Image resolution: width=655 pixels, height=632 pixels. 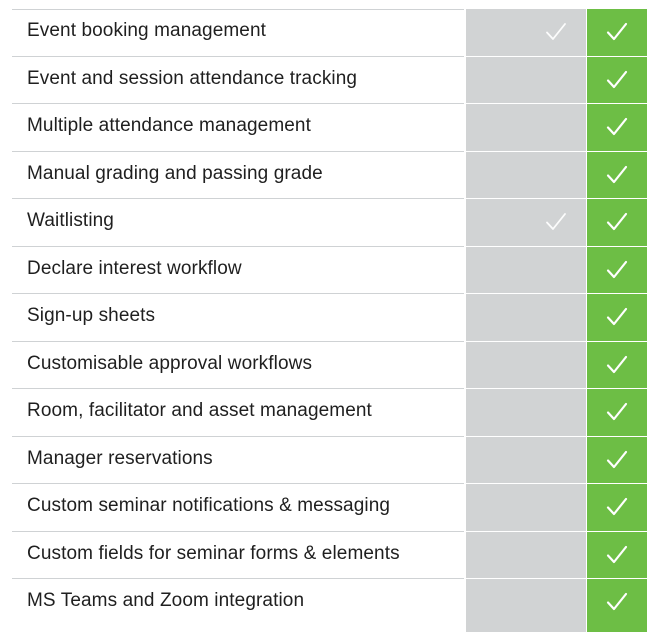 I want to click on feature-label: Event and session attendance tracking, so click(x=192, y=78).